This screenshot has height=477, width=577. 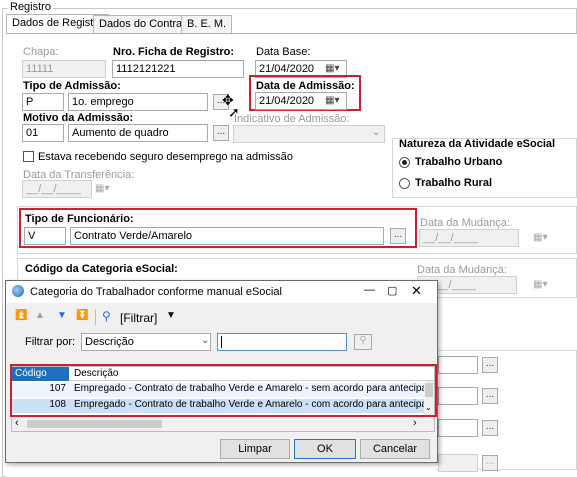 What do you see at coordinates (415, 423) in the screenshot?
I see `chevron-right-icon: ›` at bounding box center [415, 423].